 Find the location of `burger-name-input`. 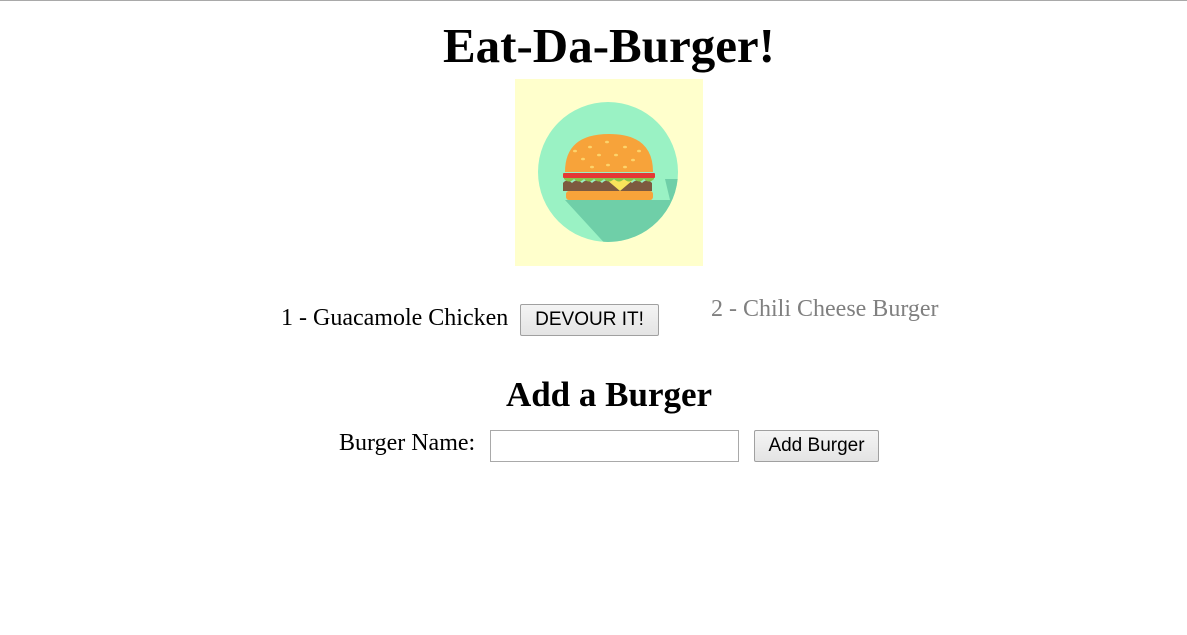

burger-name-input is located at coordinates (614, 446).